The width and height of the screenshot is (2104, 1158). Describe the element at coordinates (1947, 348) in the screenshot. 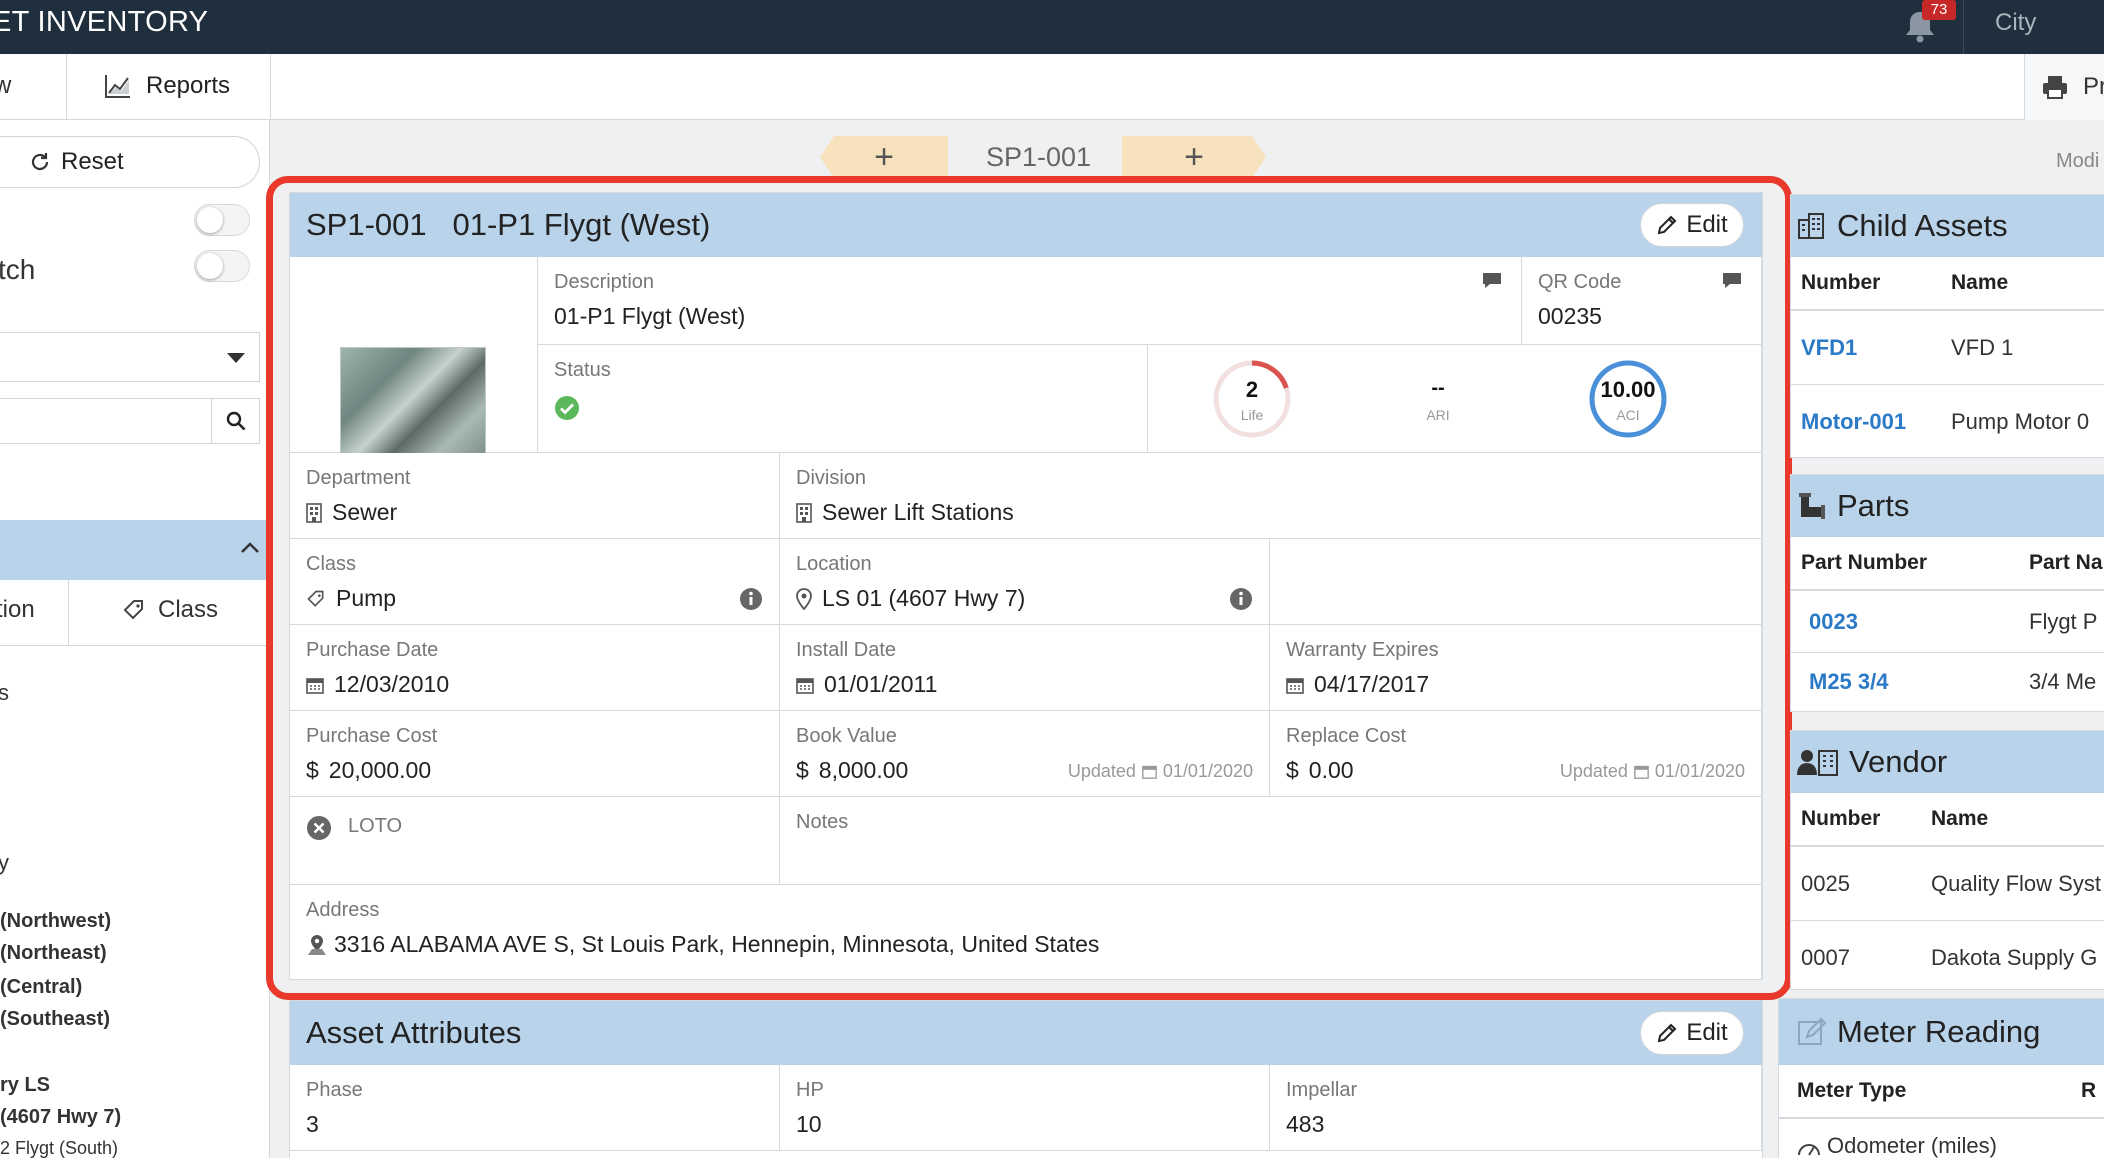

I see `table-row: VFD1 VFD 1` at that location.